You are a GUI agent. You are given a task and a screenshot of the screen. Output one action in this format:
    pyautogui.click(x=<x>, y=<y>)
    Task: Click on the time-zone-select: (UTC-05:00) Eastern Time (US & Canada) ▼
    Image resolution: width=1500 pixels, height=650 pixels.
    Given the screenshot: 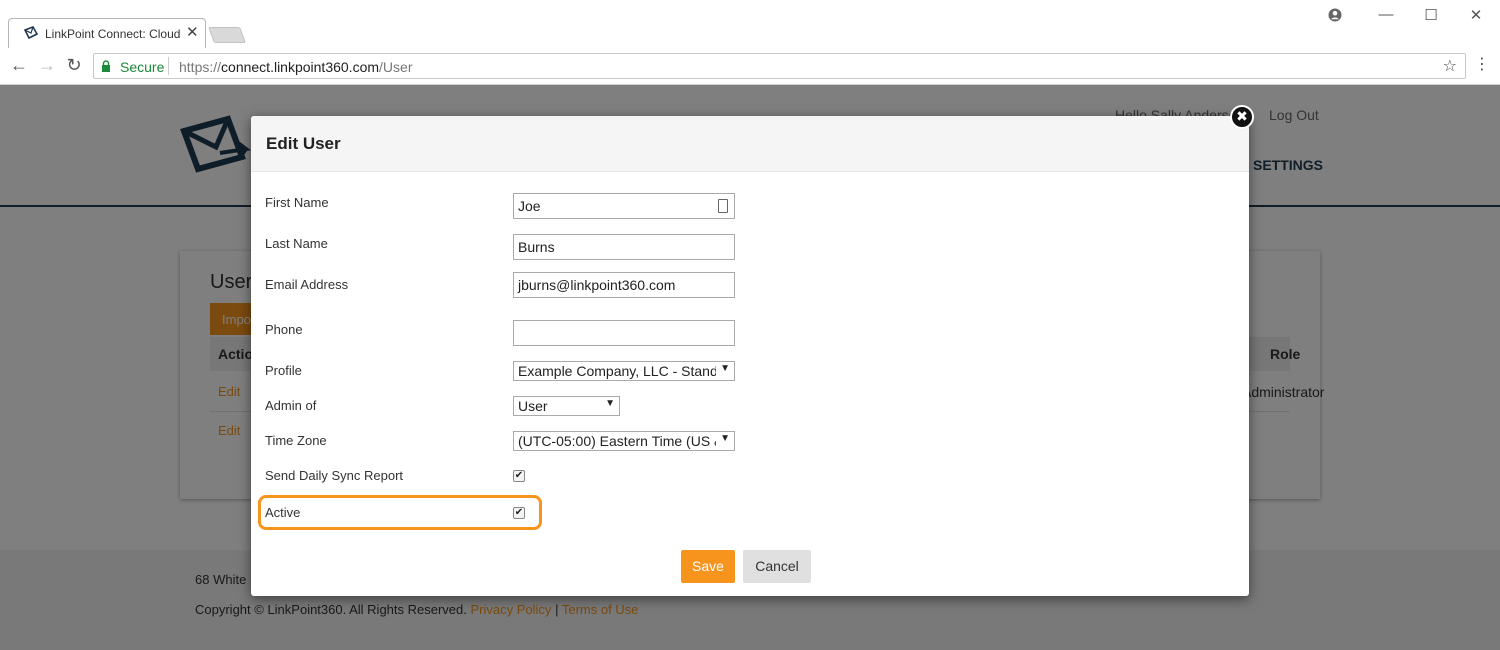 What is the action you would take?
    pyautogui.click(x=624, y=441)
    